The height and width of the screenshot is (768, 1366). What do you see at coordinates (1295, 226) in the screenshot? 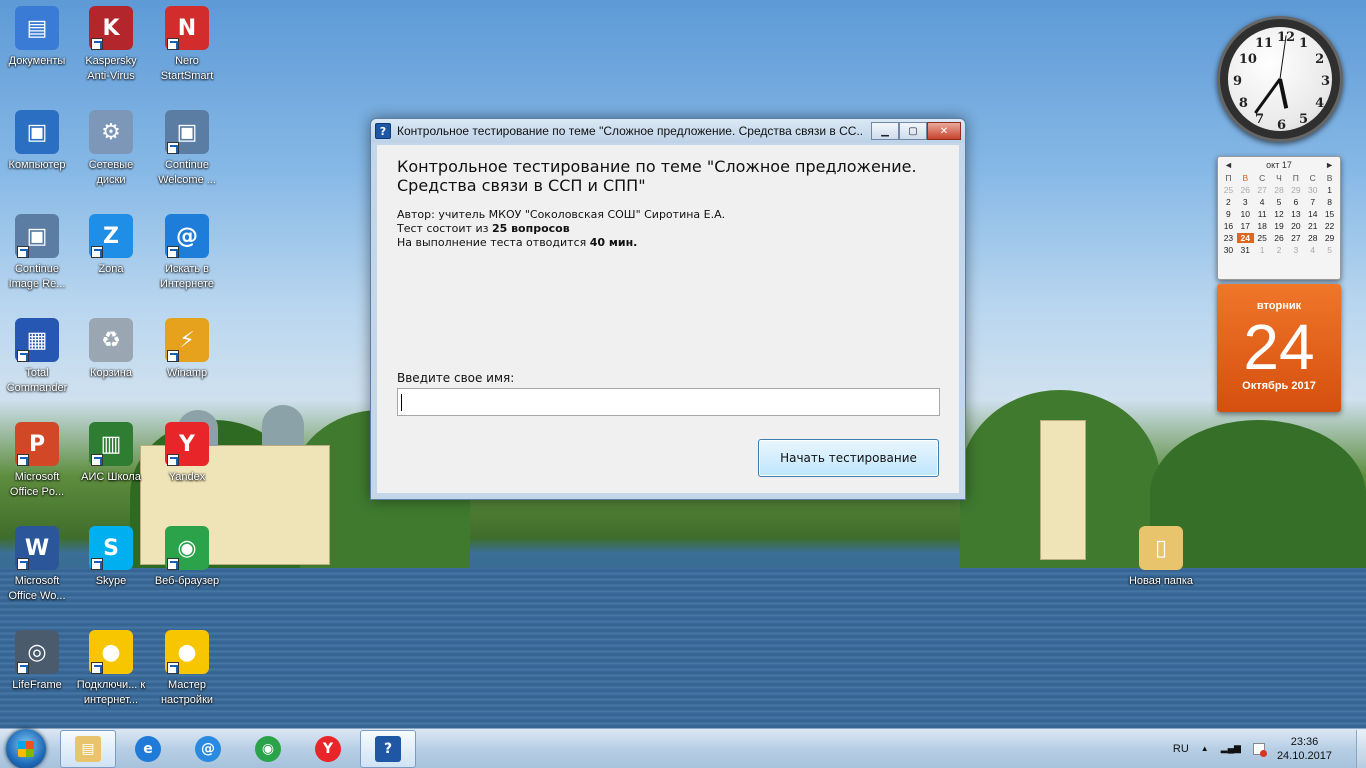
I see `calendar-day: 20` at bounding box center [1295, 226].